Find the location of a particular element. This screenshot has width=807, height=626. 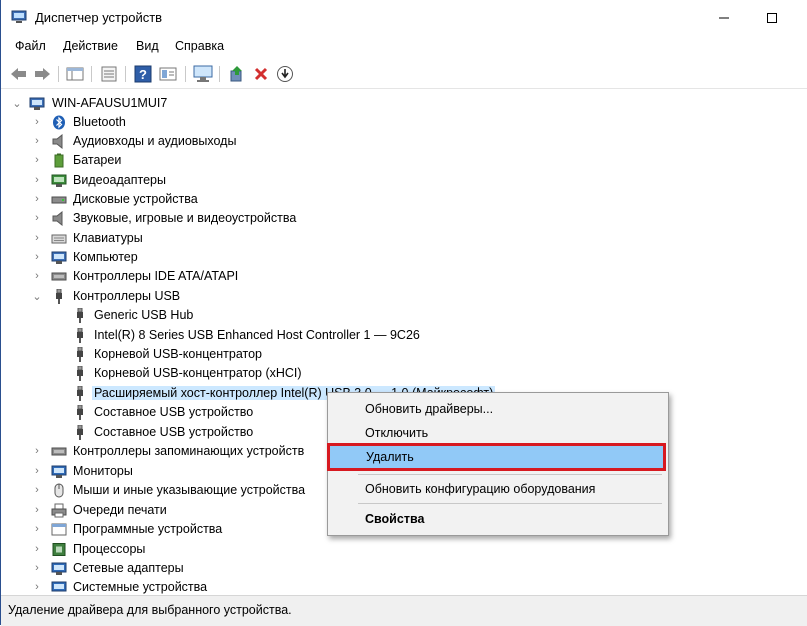

tree-category-usb-controllers: ⌄ Контроллеры USB is located at coordinates (404, 296).